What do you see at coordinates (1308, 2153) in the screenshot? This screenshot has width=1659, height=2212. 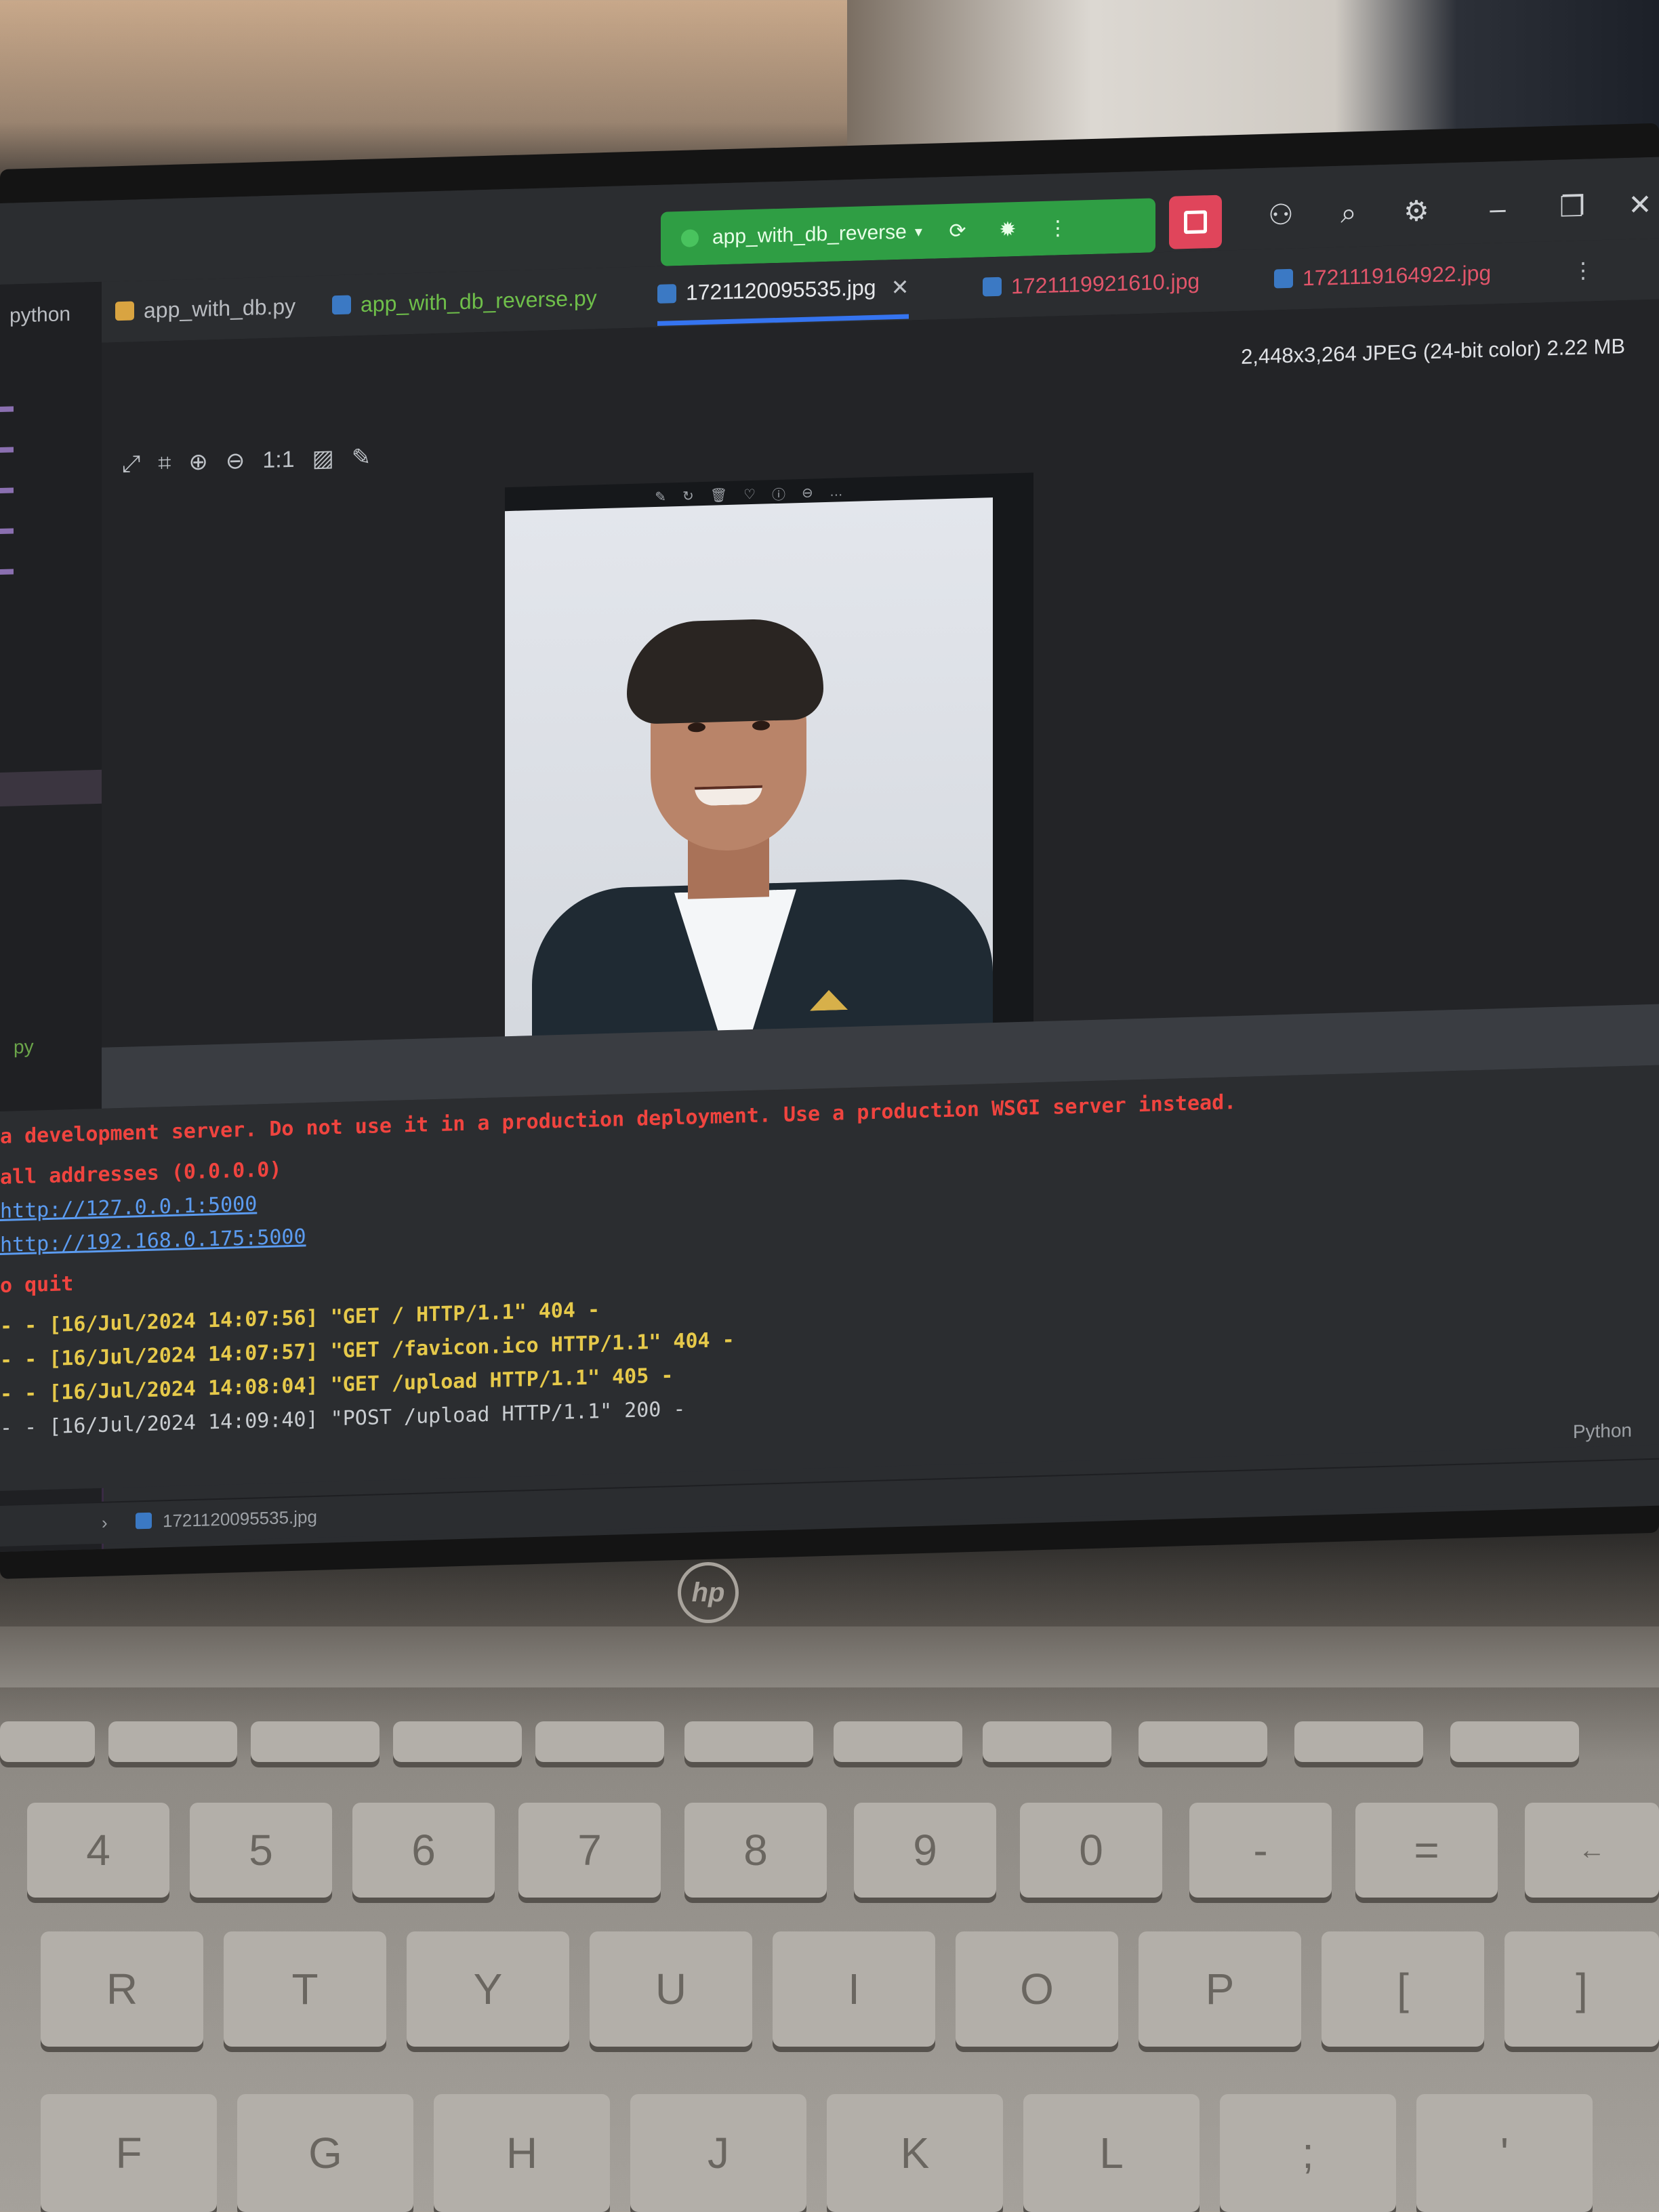 I see `key-semicolon: ;` at bounding box center [1308, 2153].